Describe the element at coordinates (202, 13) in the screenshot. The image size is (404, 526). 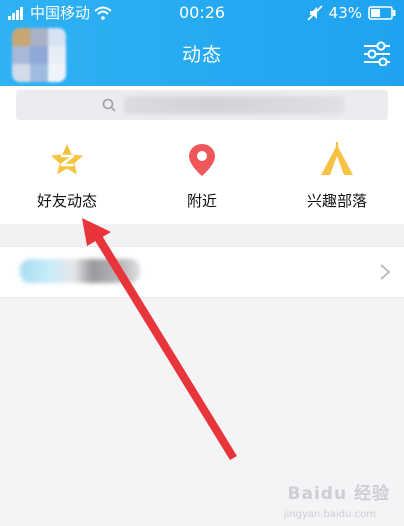
I see `status-bar: 中国移动 00:26 43%` at that location.